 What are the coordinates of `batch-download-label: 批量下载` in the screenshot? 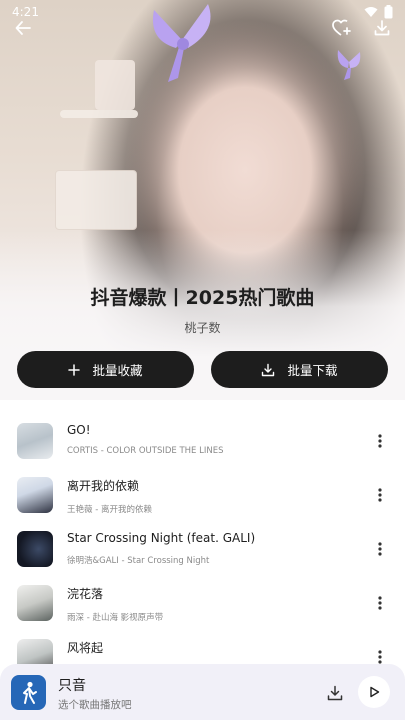 It's located at (312, 370).